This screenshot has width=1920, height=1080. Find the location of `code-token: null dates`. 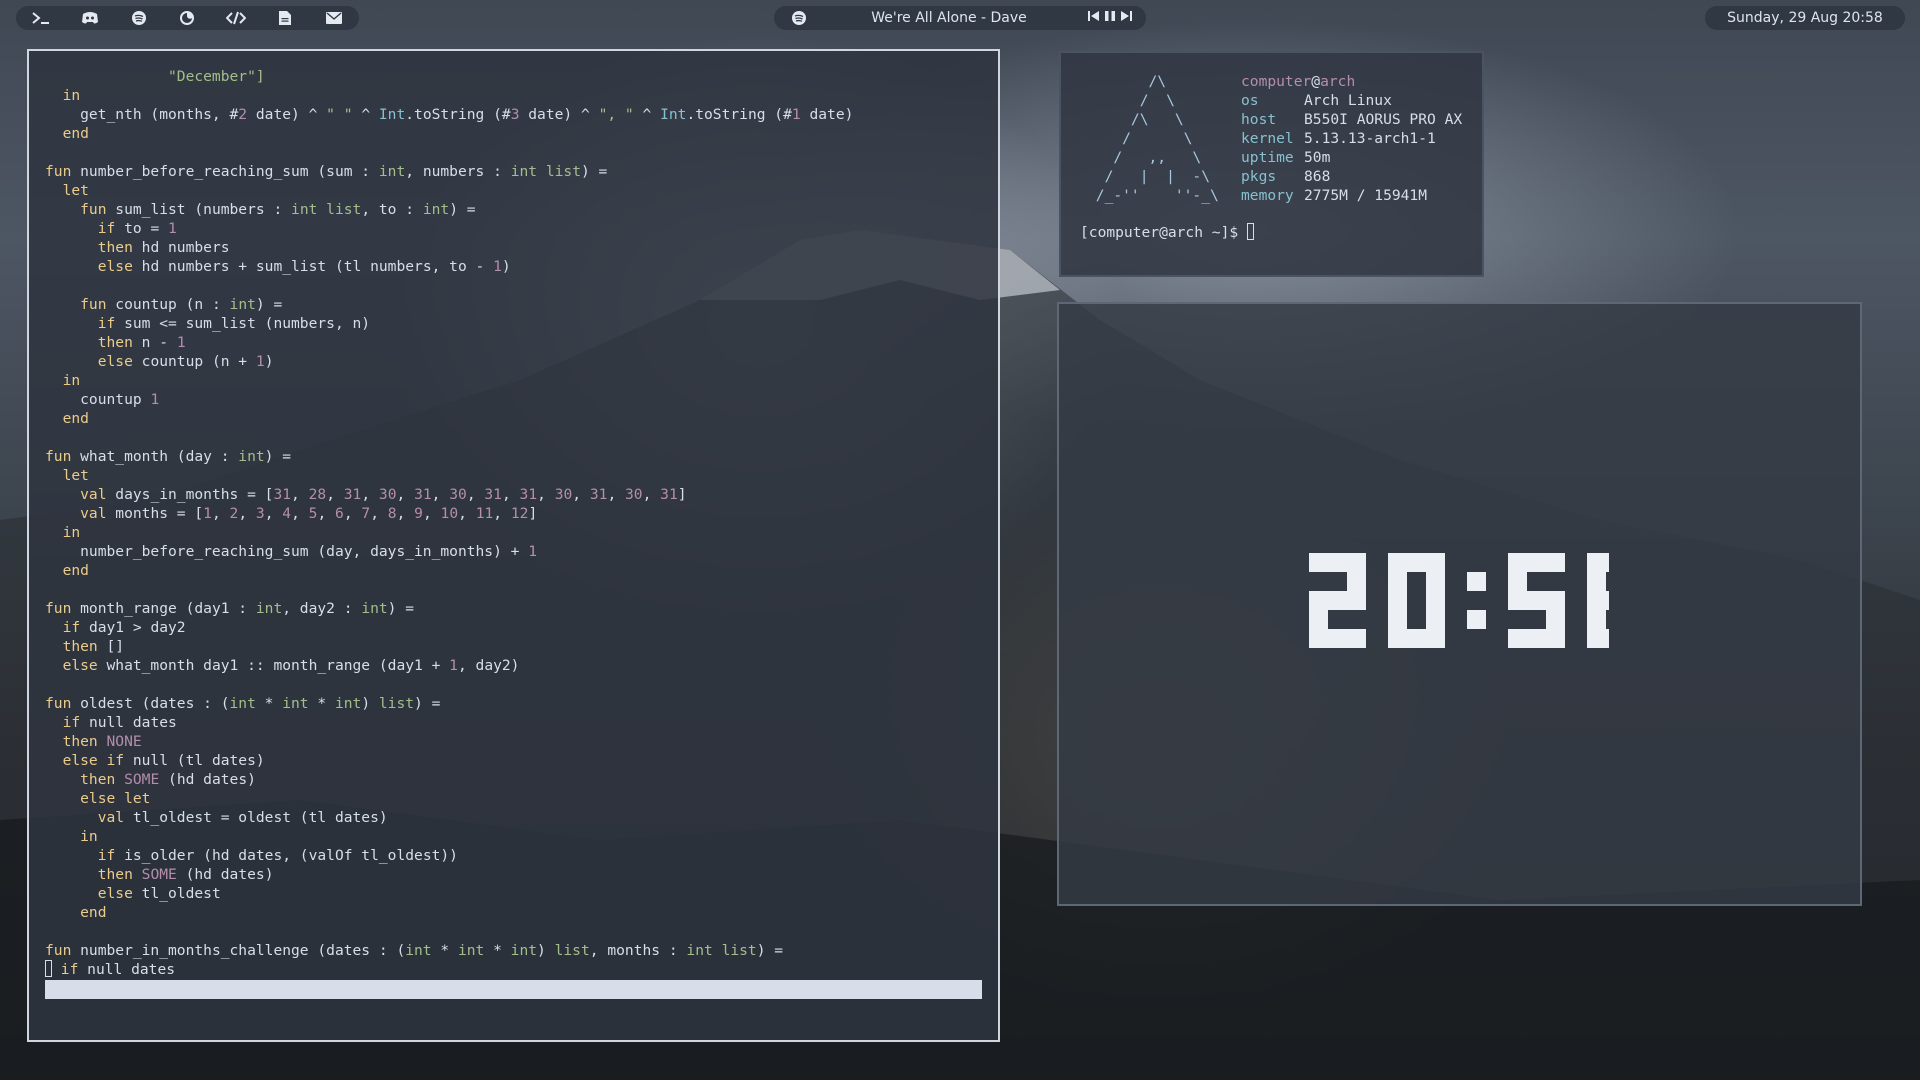

code-token: null dates is located at coordinates (128, 722).